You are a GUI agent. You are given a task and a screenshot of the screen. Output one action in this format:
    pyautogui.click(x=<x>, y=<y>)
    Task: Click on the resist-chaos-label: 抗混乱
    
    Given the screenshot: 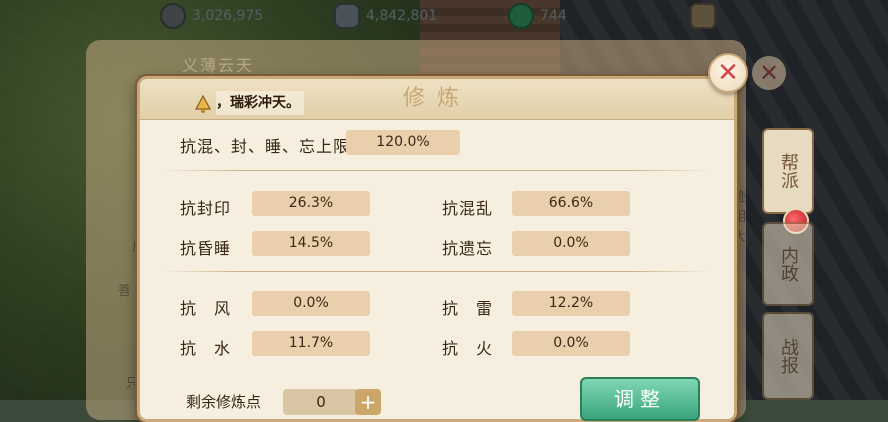 What is the action you would take?
    pyautogui.click(x=468, y=208)
    